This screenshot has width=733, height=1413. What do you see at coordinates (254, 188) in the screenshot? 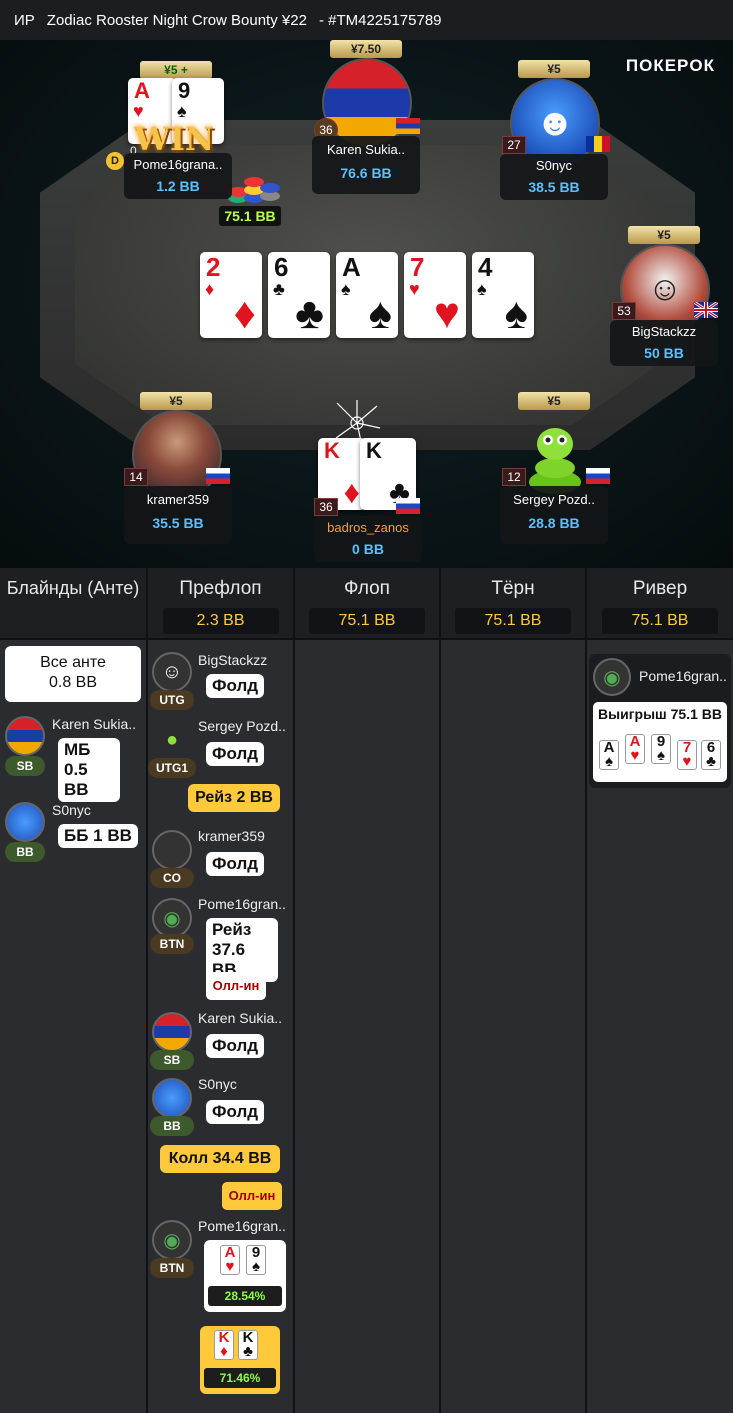
I see `chip-stack-icon` at bounding box center [254, 188].